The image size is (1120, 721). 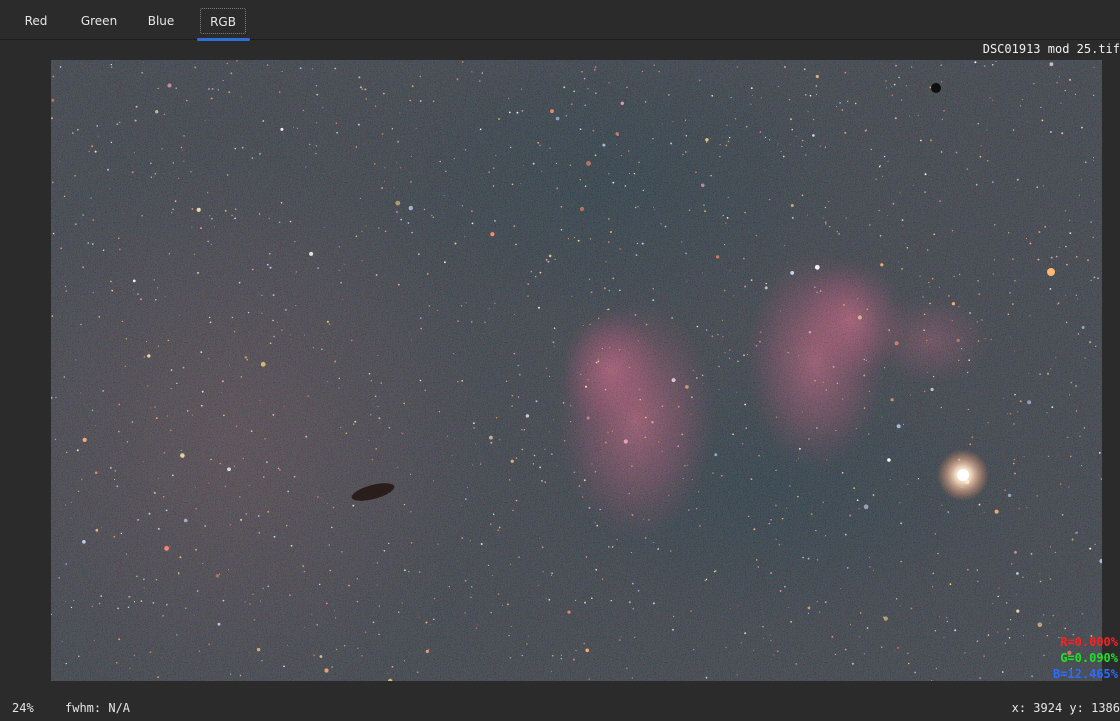 I want to click on tab-green: Green, so click(x=99, y=21).